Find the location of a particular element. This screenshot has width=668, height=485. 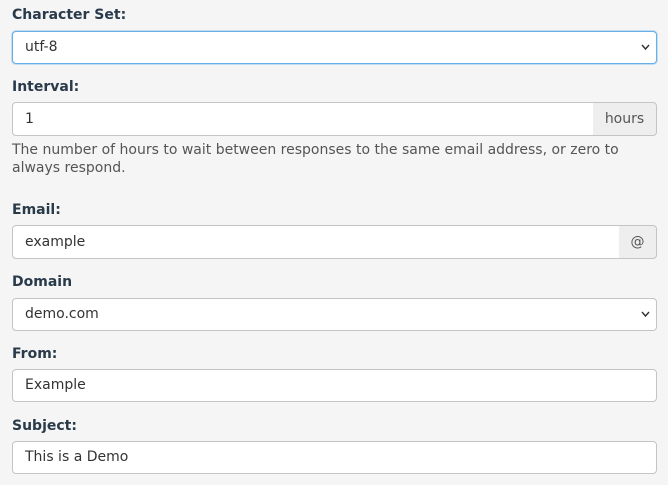

from-label: From: is located at coordinates (35, 354).